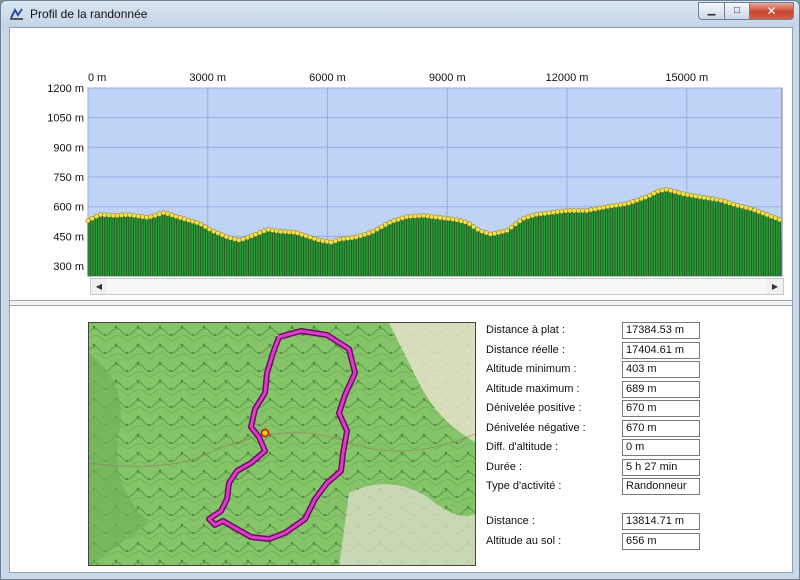 The height and width of the screenshot is (580, 800). Describe the element at coordinates (265, 433) in the screenshot. I see `current-position-marker` at that location.